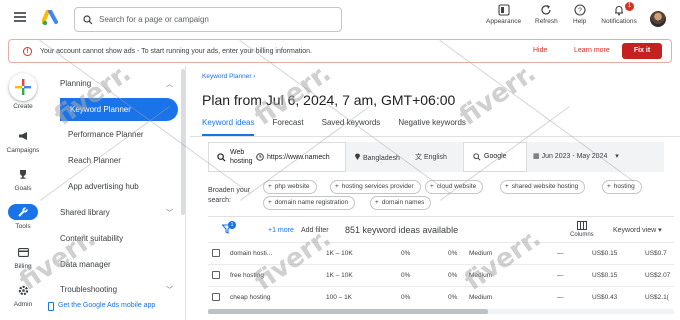 This screenshot has height=320, width=680. Describe the element at coordinates (441, 311) in the screenshot. I see `table-horizontal-scrollbar` at that location.